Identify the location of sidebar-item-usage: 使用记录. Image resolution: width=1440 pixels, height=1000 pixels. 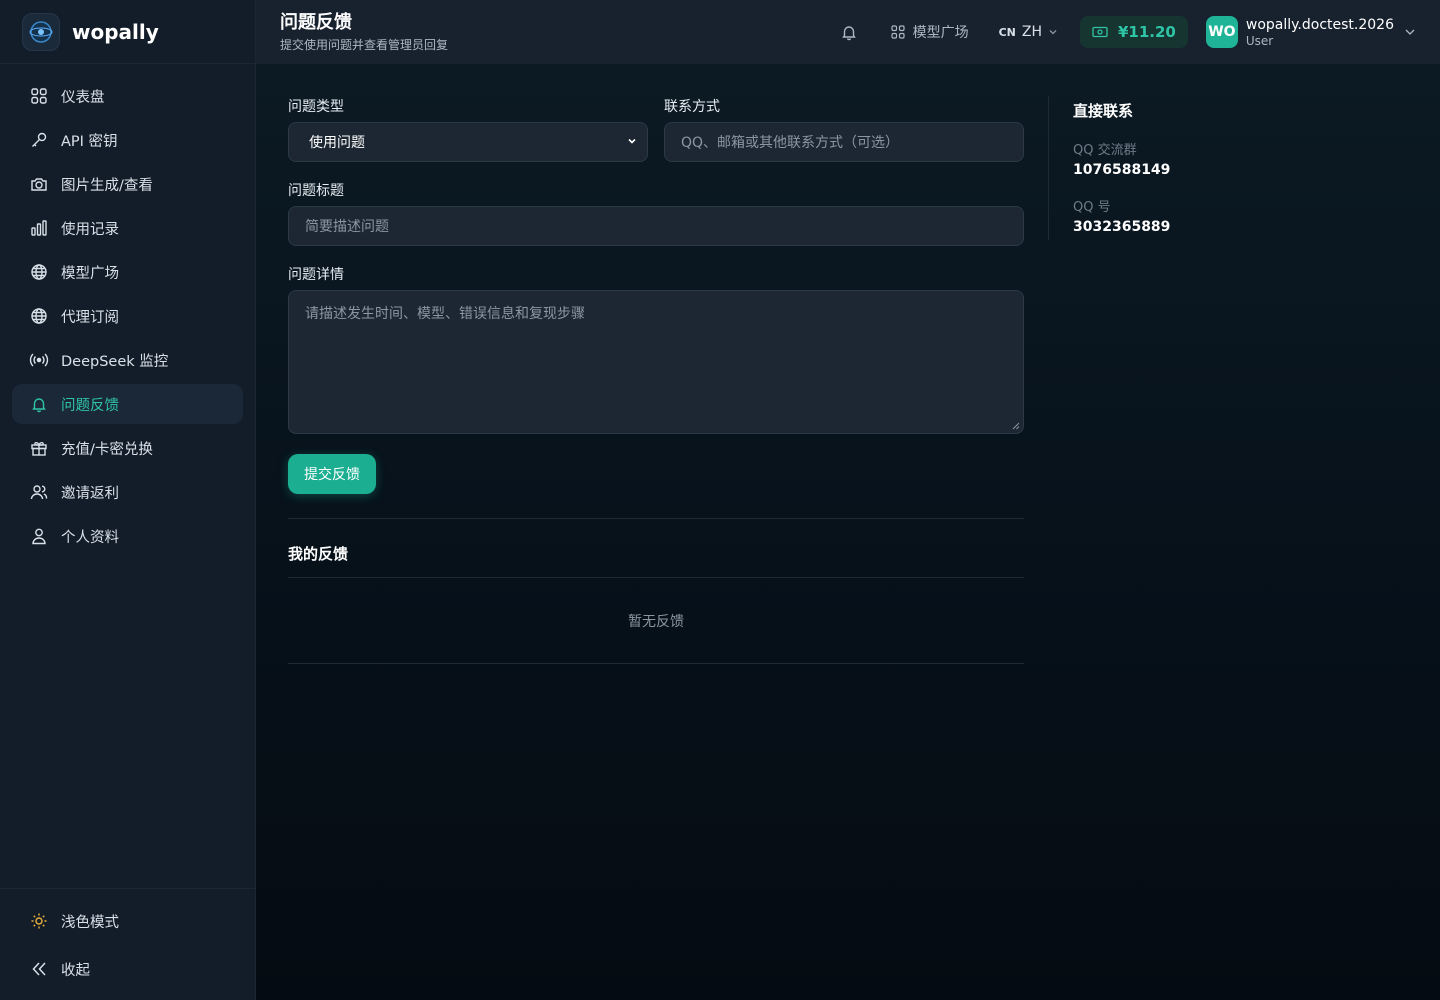
(127, 228).